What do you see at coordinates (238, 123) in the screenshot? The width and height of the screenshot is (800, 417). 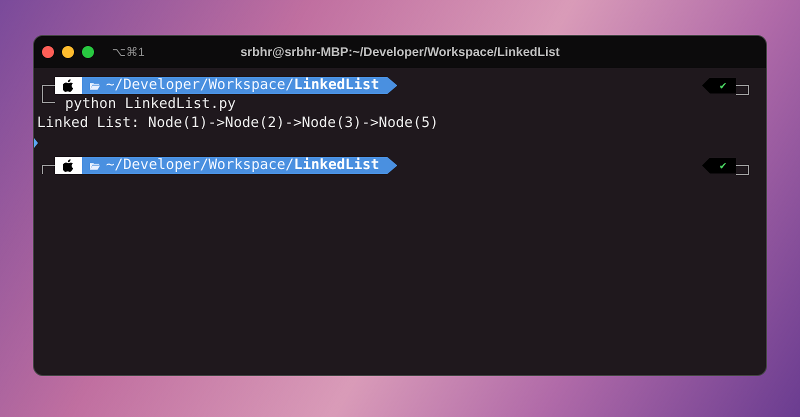 I see `output-text: Linked List: Node(1)->Node(2)->Node(3)->Node(5)` at bounding box center [238, 123].